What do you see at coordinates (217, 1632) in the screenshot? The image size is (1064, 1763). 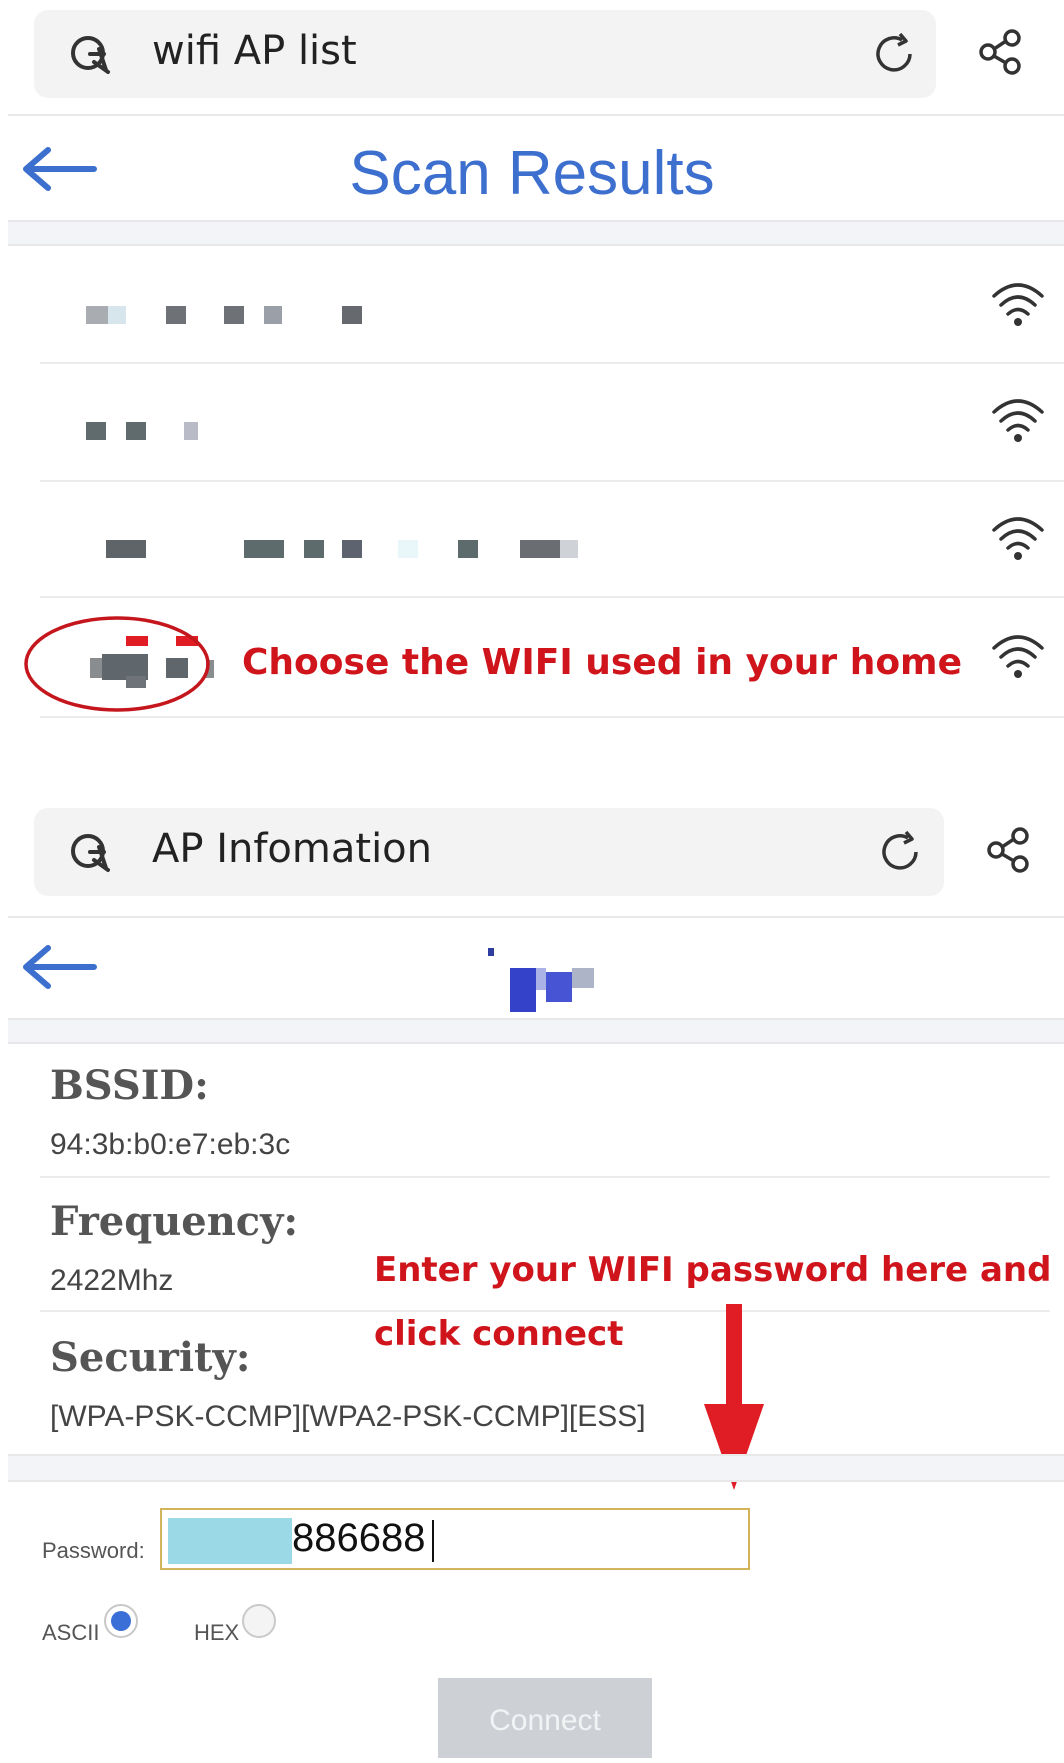 I see `hex-label: HEX` at bounding box center [217, 1632].